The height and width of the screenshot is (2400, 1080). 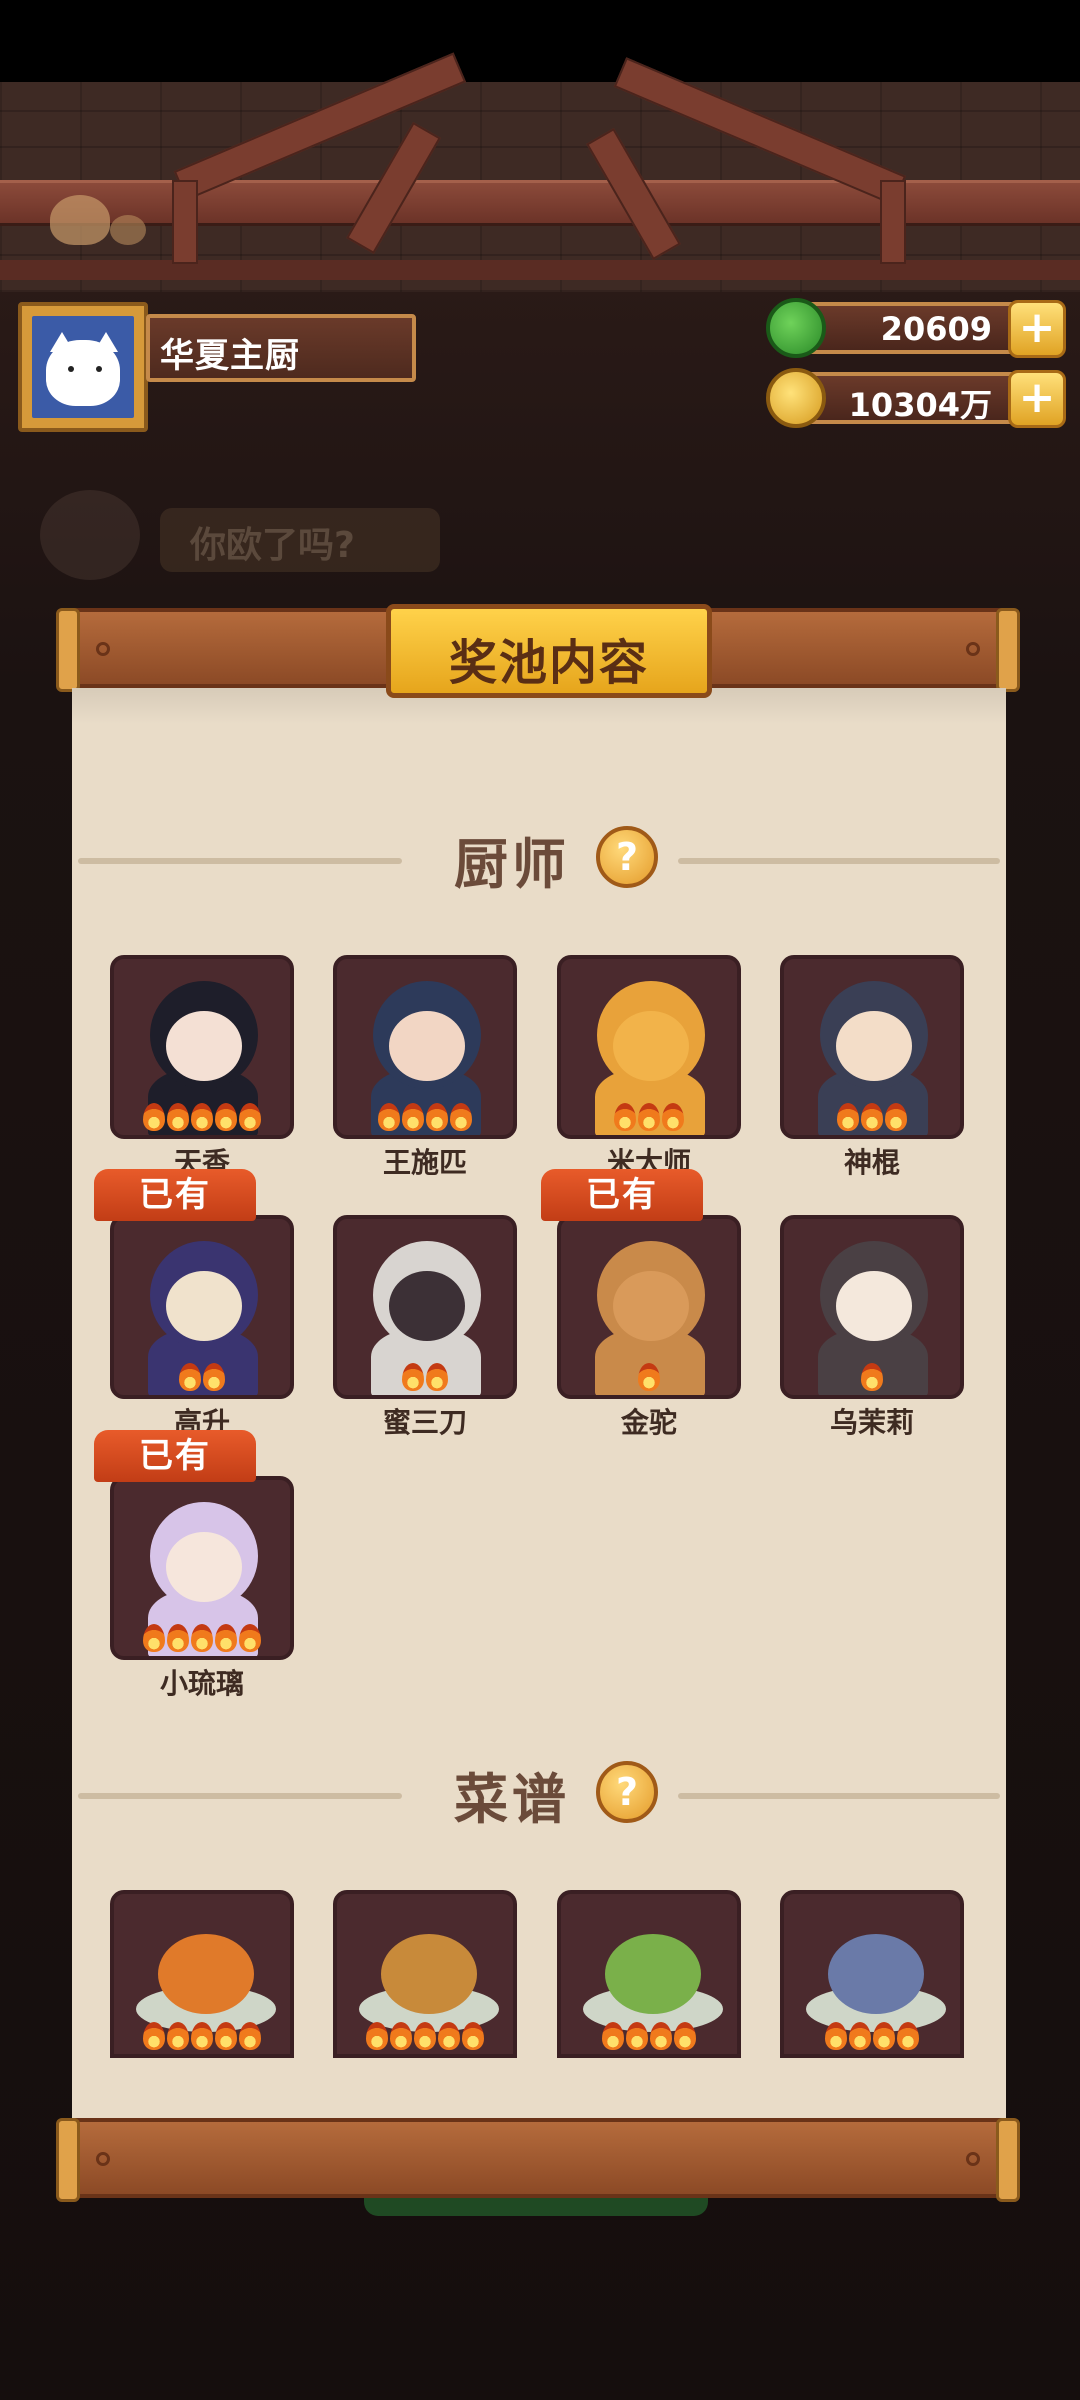 What do you see at coordinates (540, 203) in the screenshot?
I see `background-beam` at bounding box center [540, 203].